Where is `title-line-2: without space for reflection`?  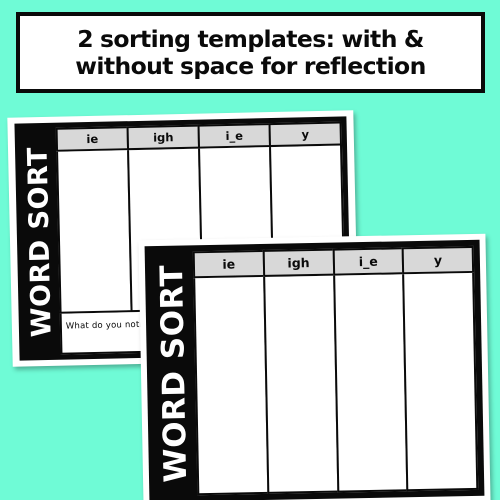
title-line-2: without space for reflection is located at coordinates (250, 65).